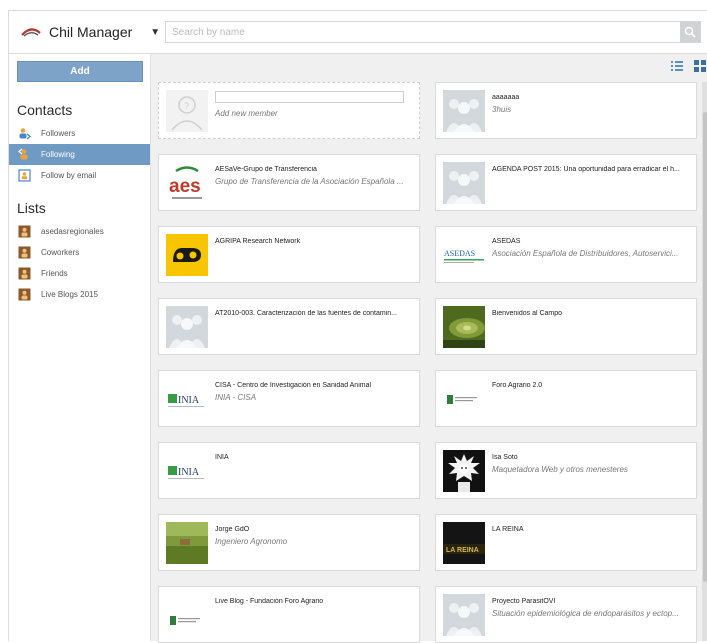 Image resolution: width=707 pixels, height=643 pixels. What do you see at coordinates (506, 97) in the screenshot?
I see `contact-name: aaaaaaa` at bounding box center [506, 97].